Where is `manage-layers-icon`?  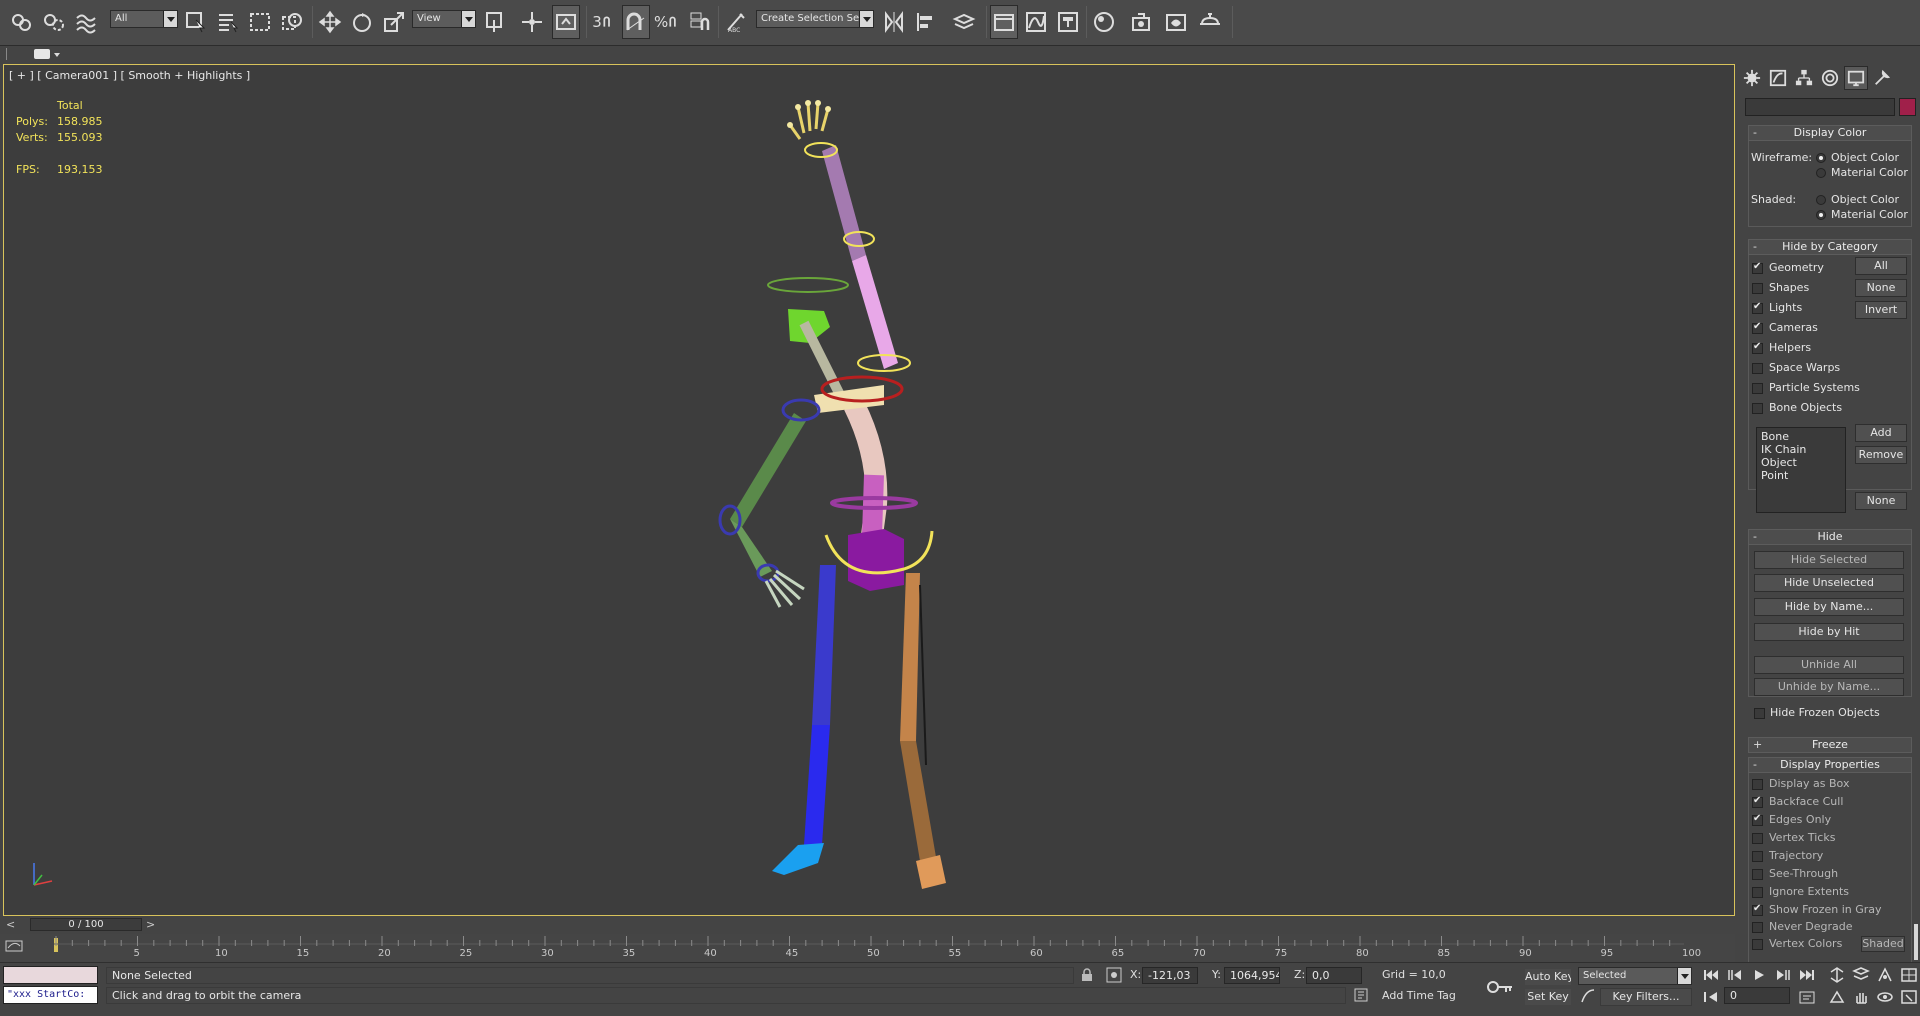 manage-layers-icon is located at coordinates (964, 22).